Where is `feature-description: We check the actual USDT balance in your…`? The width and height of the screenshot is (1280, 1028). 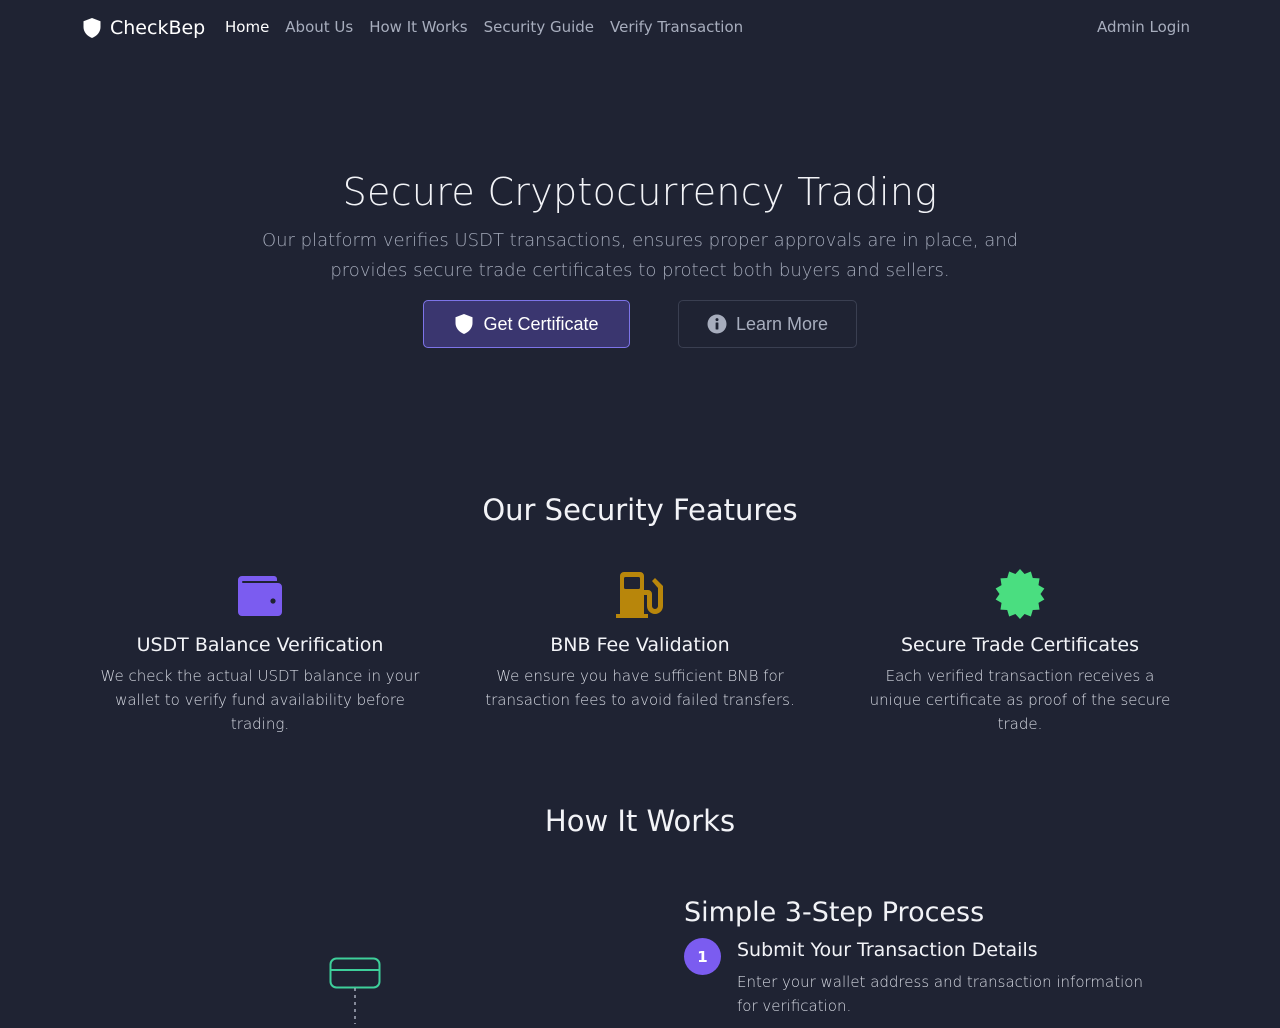 feature-description: We check the actual USDT balance in your… is located at coordinates (260, 700).